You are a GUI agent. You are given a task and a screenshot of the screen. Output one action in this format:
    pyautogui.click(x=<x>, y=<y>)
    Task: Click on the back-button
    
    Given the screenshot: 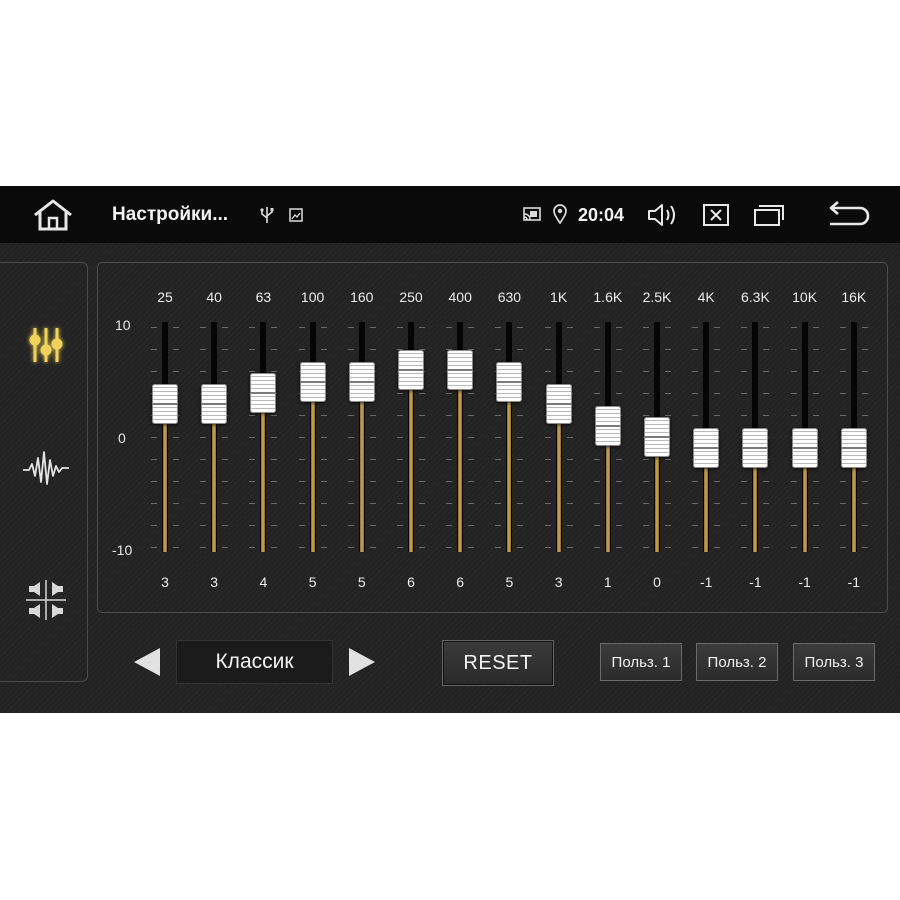 What is the action you would take?
    pyautogui.click(x=847, y=215)
    